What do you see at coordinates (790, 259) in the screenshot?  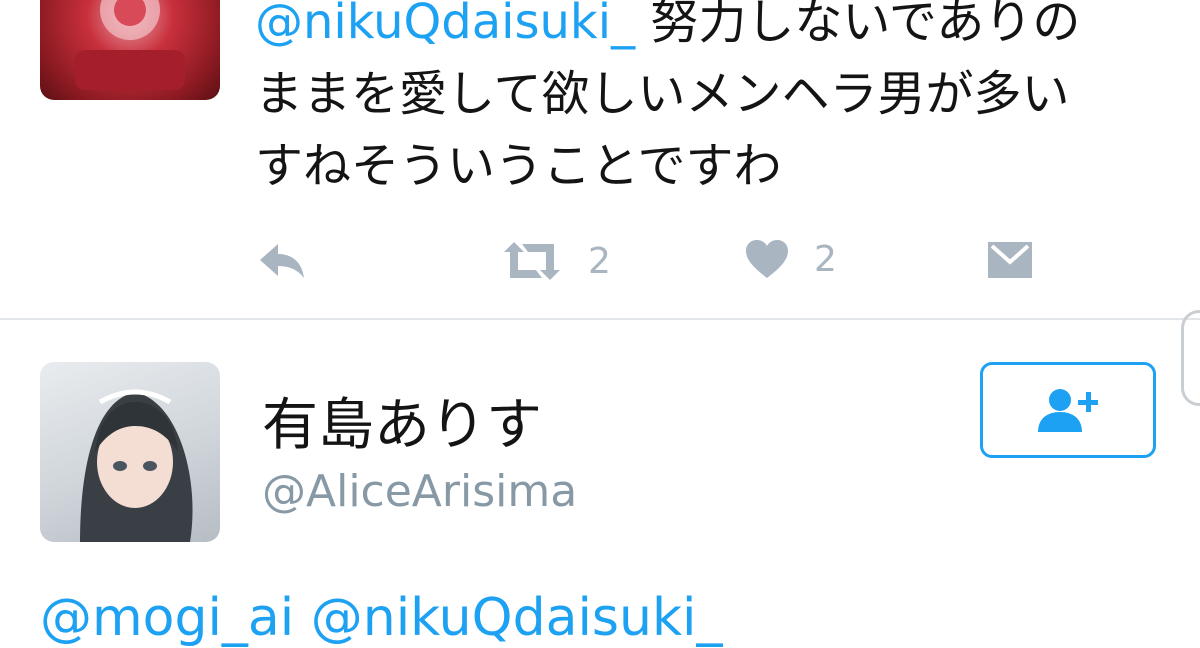 I see `like-button: 2` at bounding box center [790, 259].